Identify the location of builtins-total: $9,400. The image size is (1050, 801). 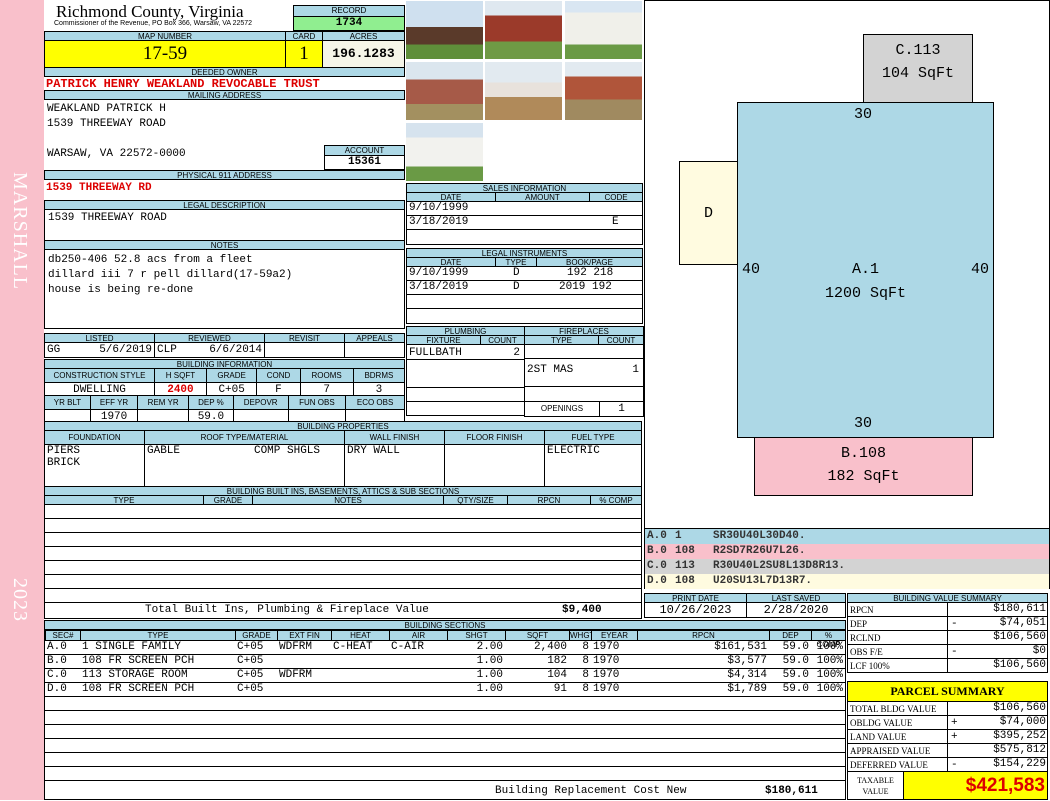
(582, 610).